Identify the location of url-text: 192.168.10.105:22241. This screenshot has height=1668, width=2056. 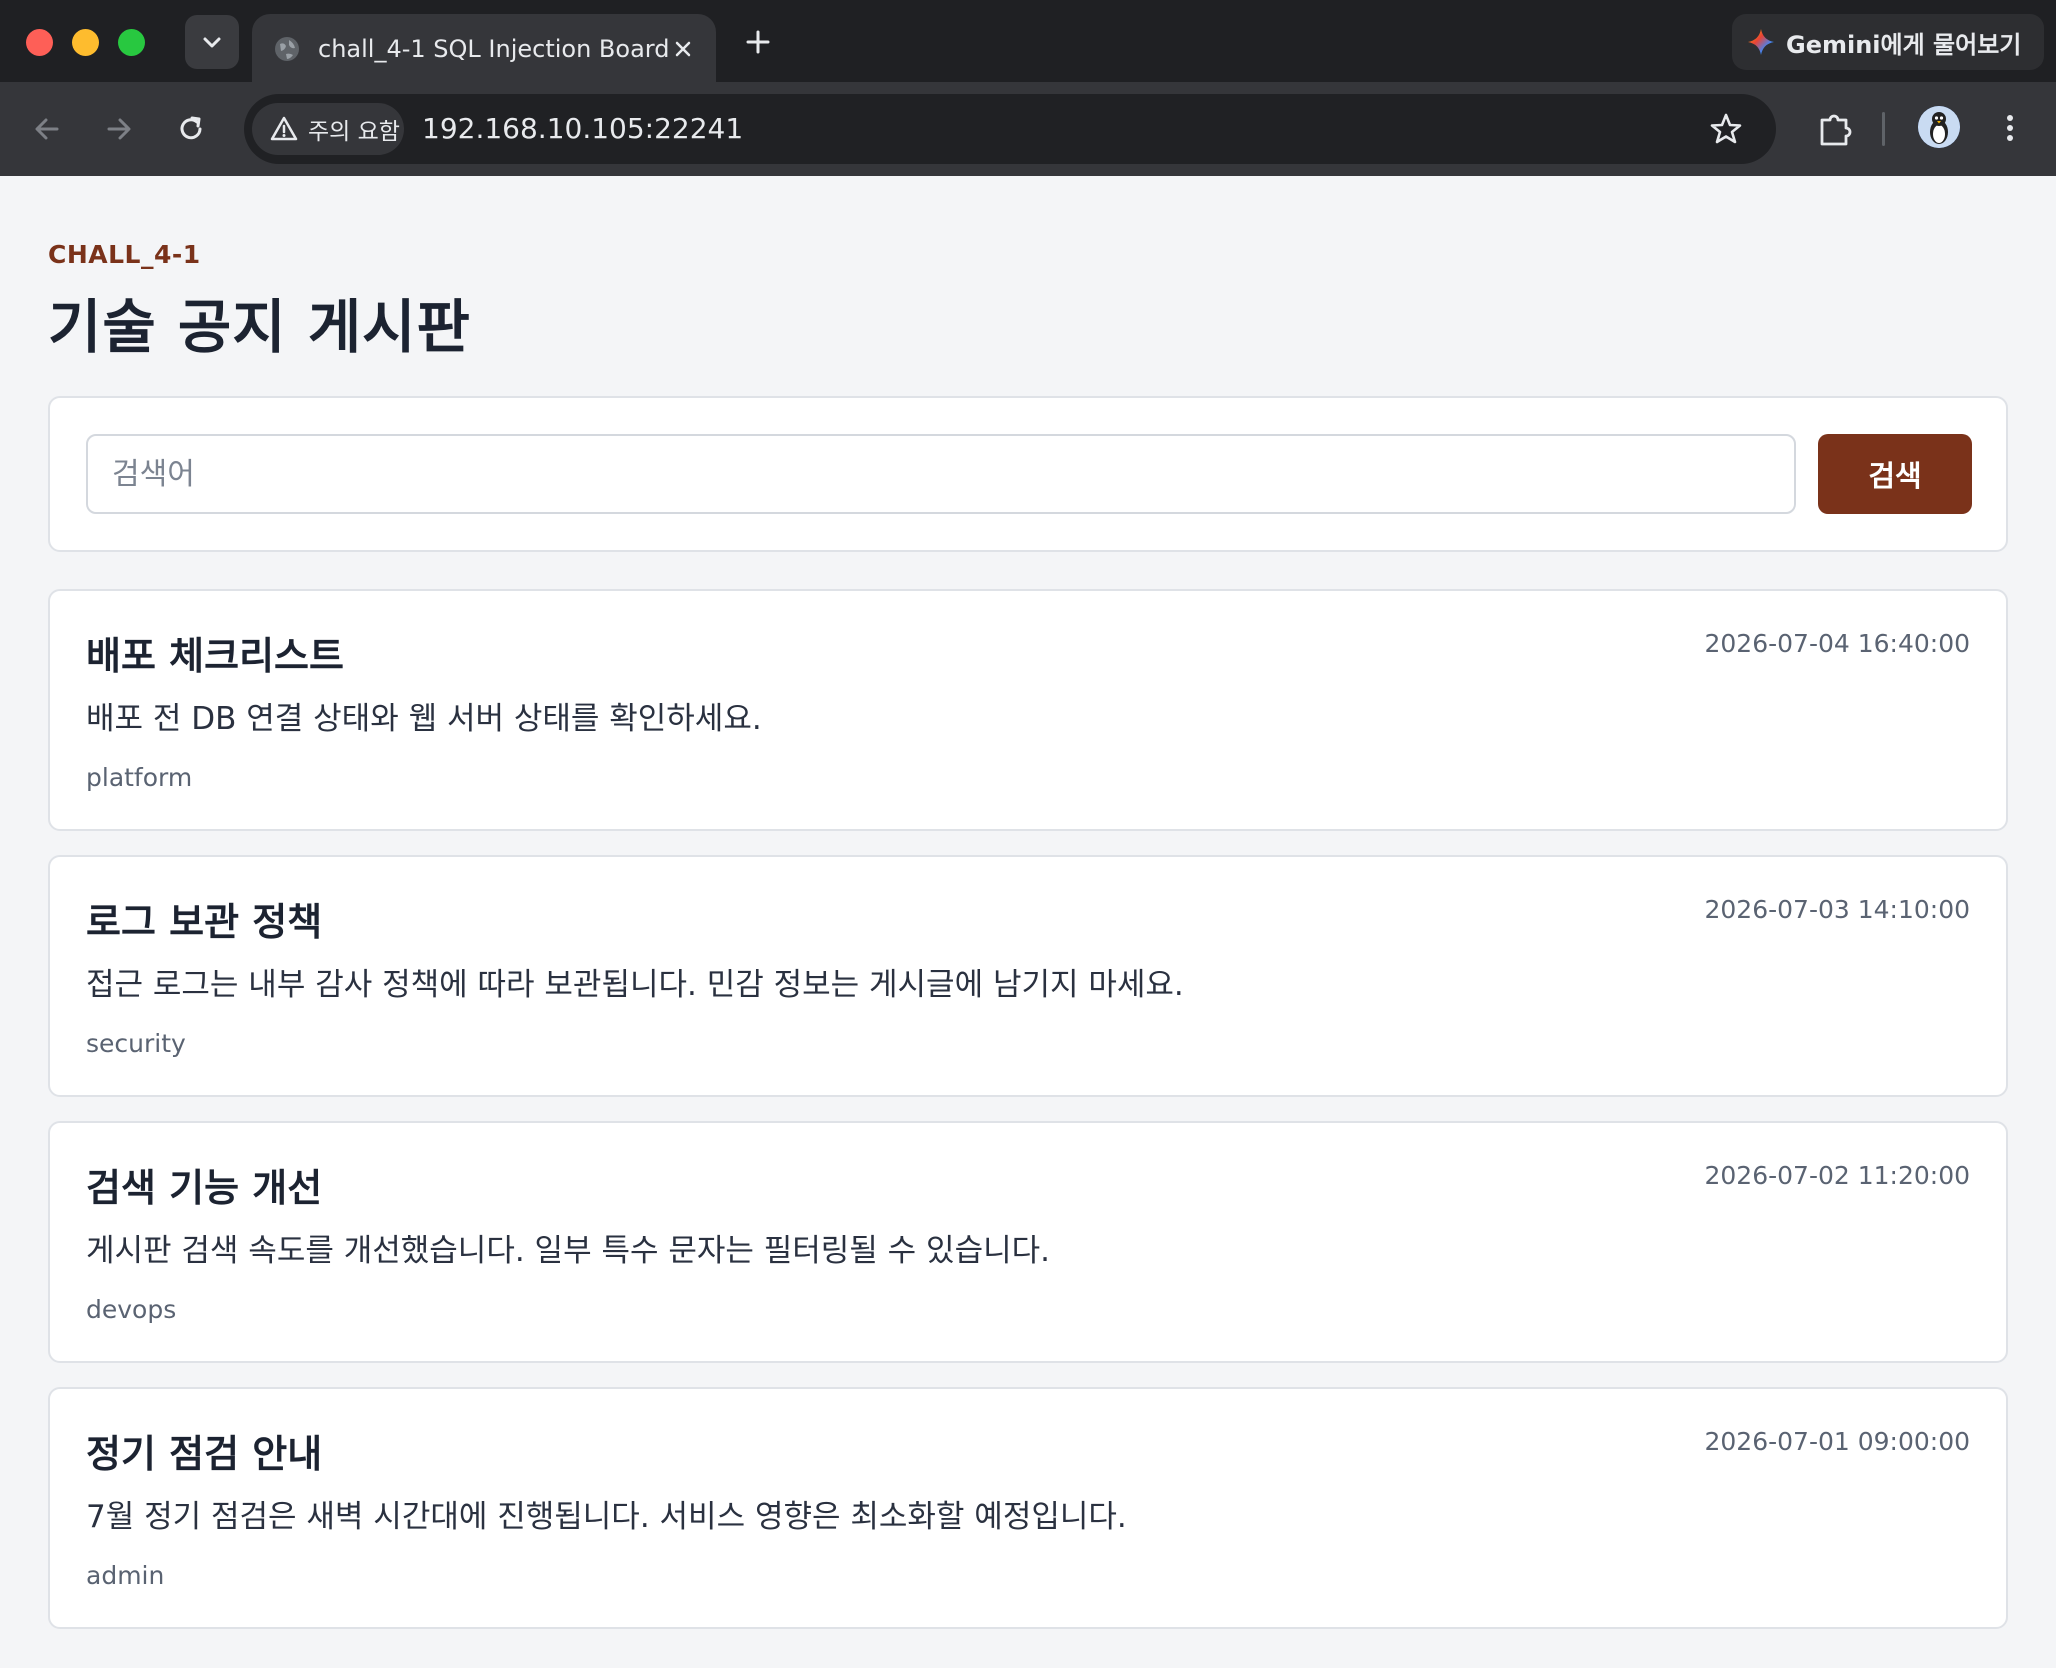
(582, 129).